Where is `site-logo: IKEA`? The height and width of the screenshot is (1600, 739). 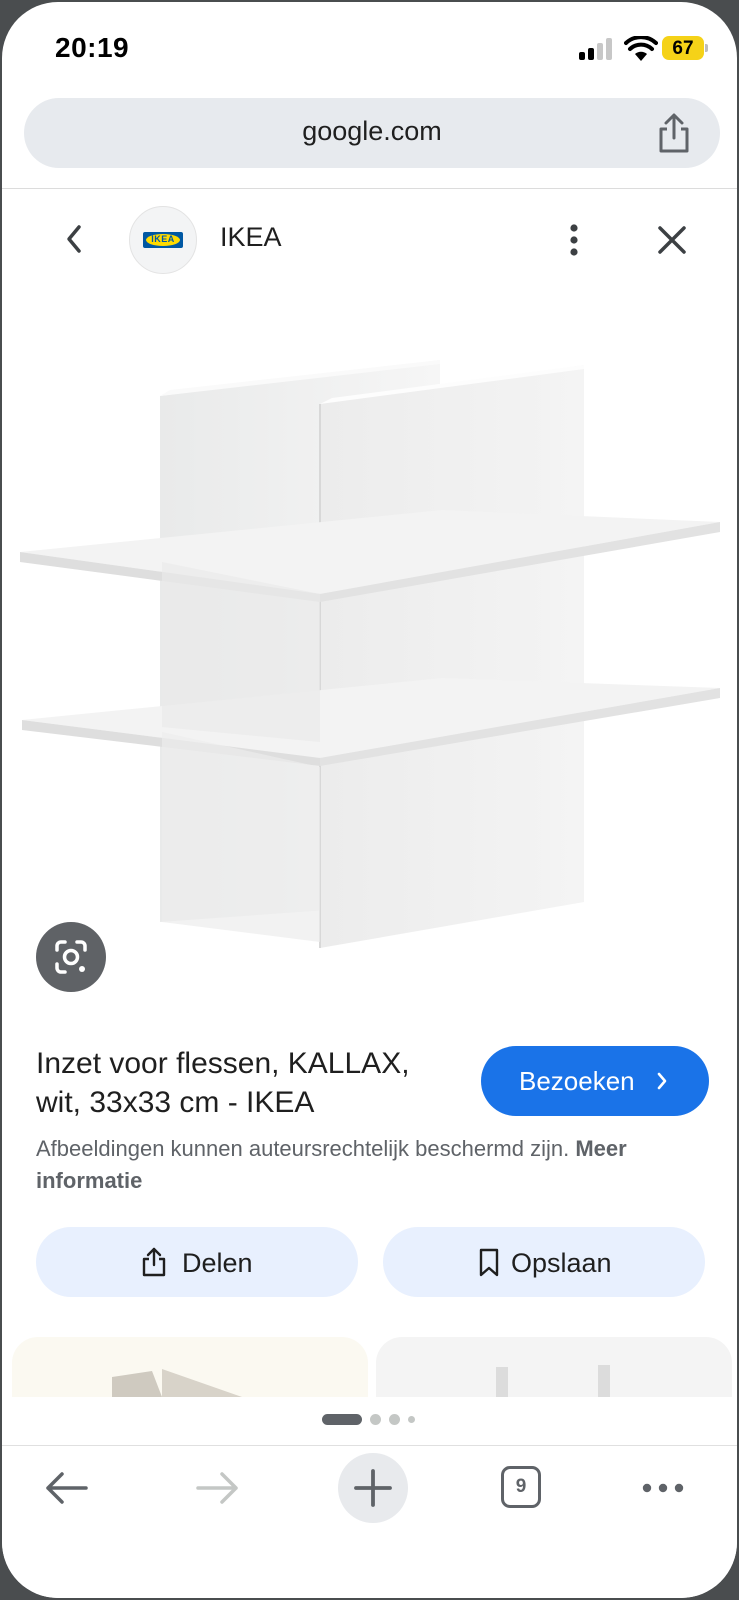
site-logo: IKEA is located at coordinates (163, 240).